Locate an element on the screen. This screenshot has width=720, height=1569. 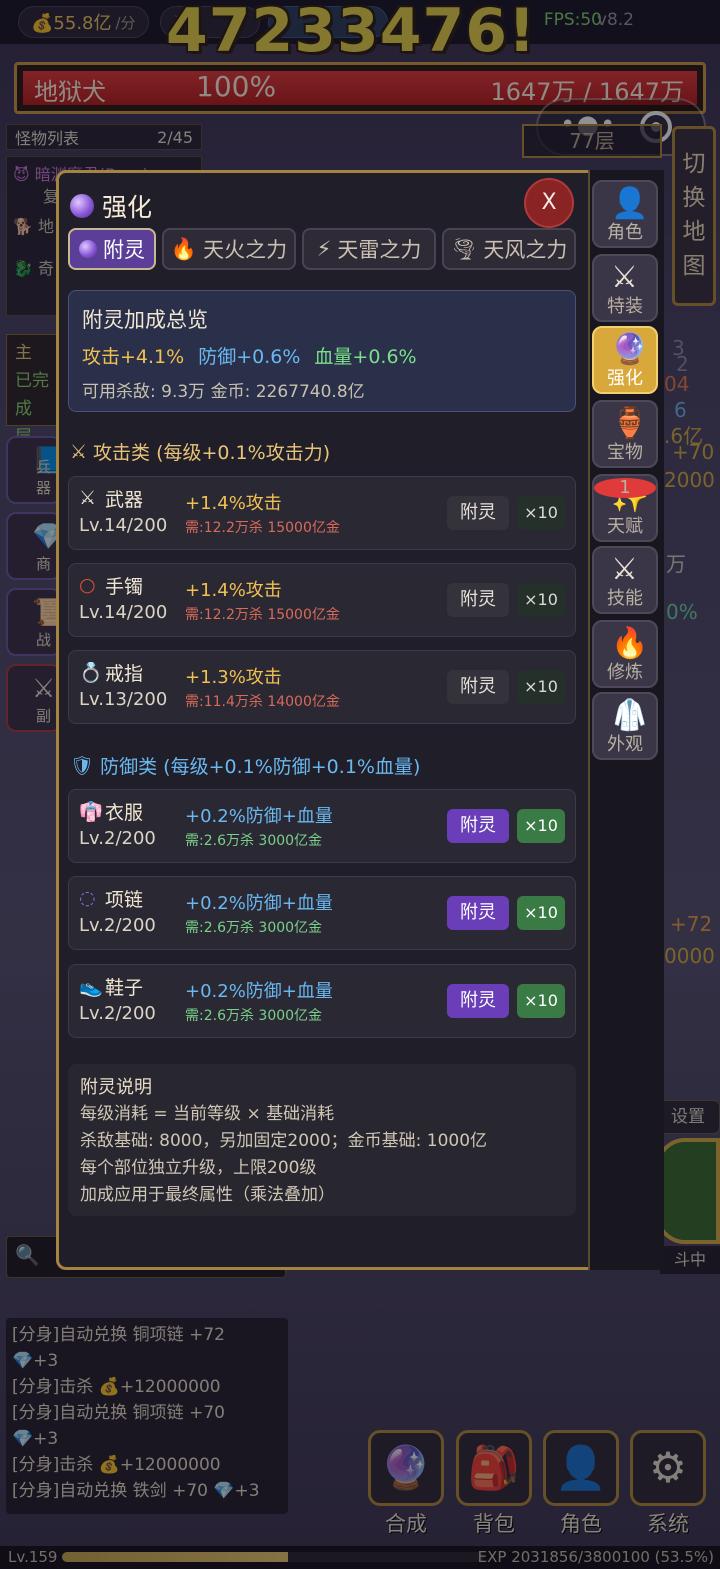
side-menu-label: 天赋 is located at coordinates (625, 526).